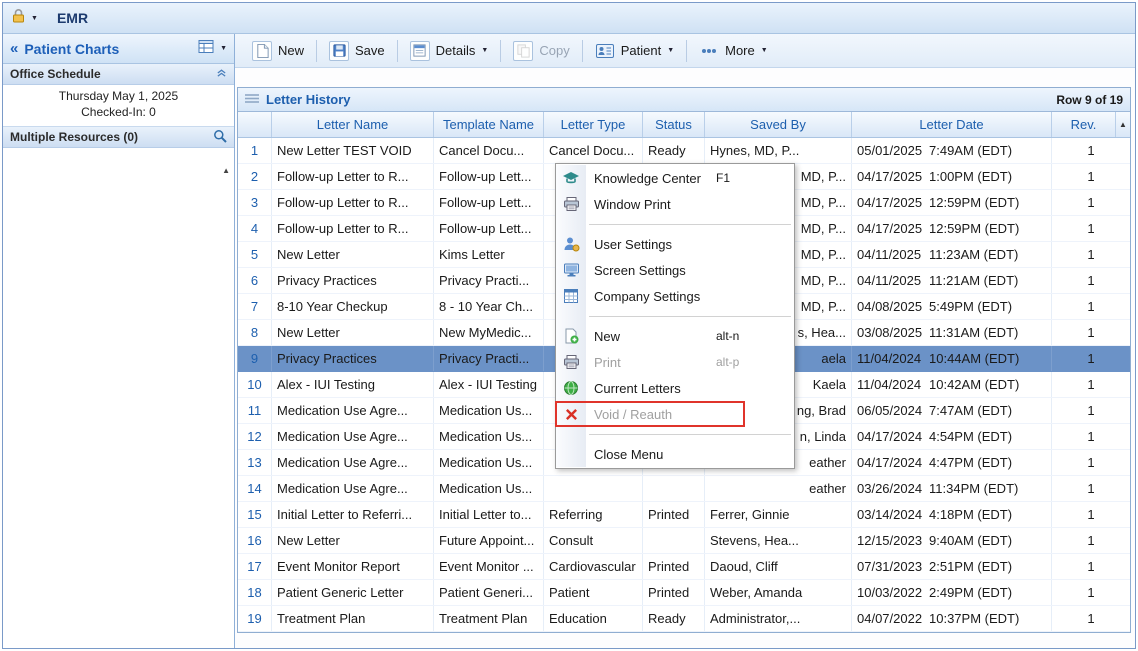 The image size is (1138, 651). I want to click on num-cell: 1, so click(255, 150).